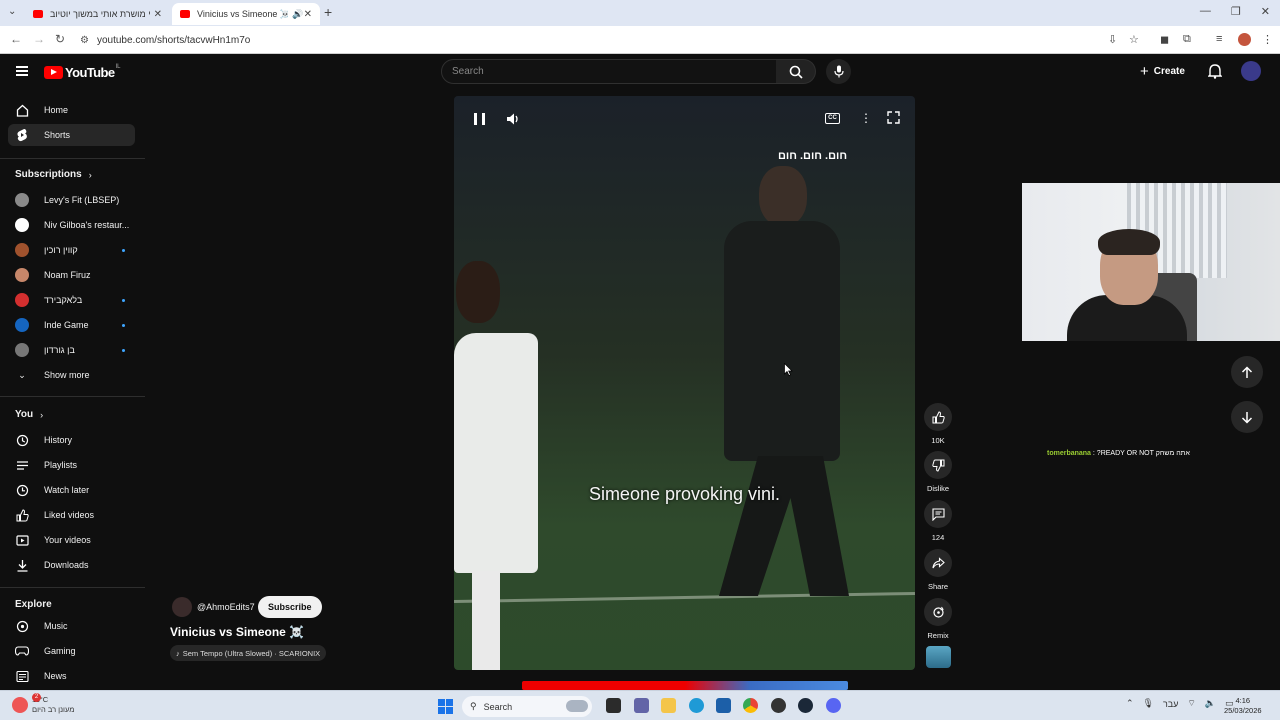 Image resolution: width=1280 pixels, height=720 pixels. Describe the element at coordinates (71, 135) in the screenshot. I see `sidebar-item-shorts: Shorts` at that location.